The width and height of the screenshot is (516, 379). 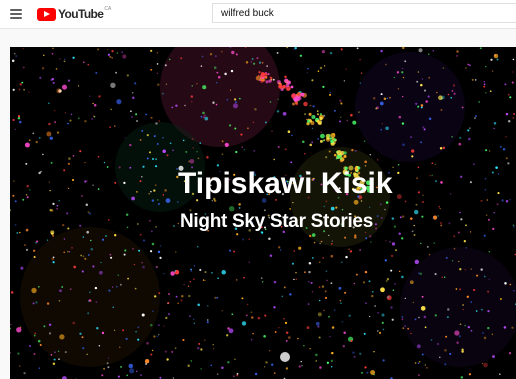 What do you see at coordinates (16, 14) in the screenshot?
I see `hamburger-menu-icon` at bounding box center [16, 14].